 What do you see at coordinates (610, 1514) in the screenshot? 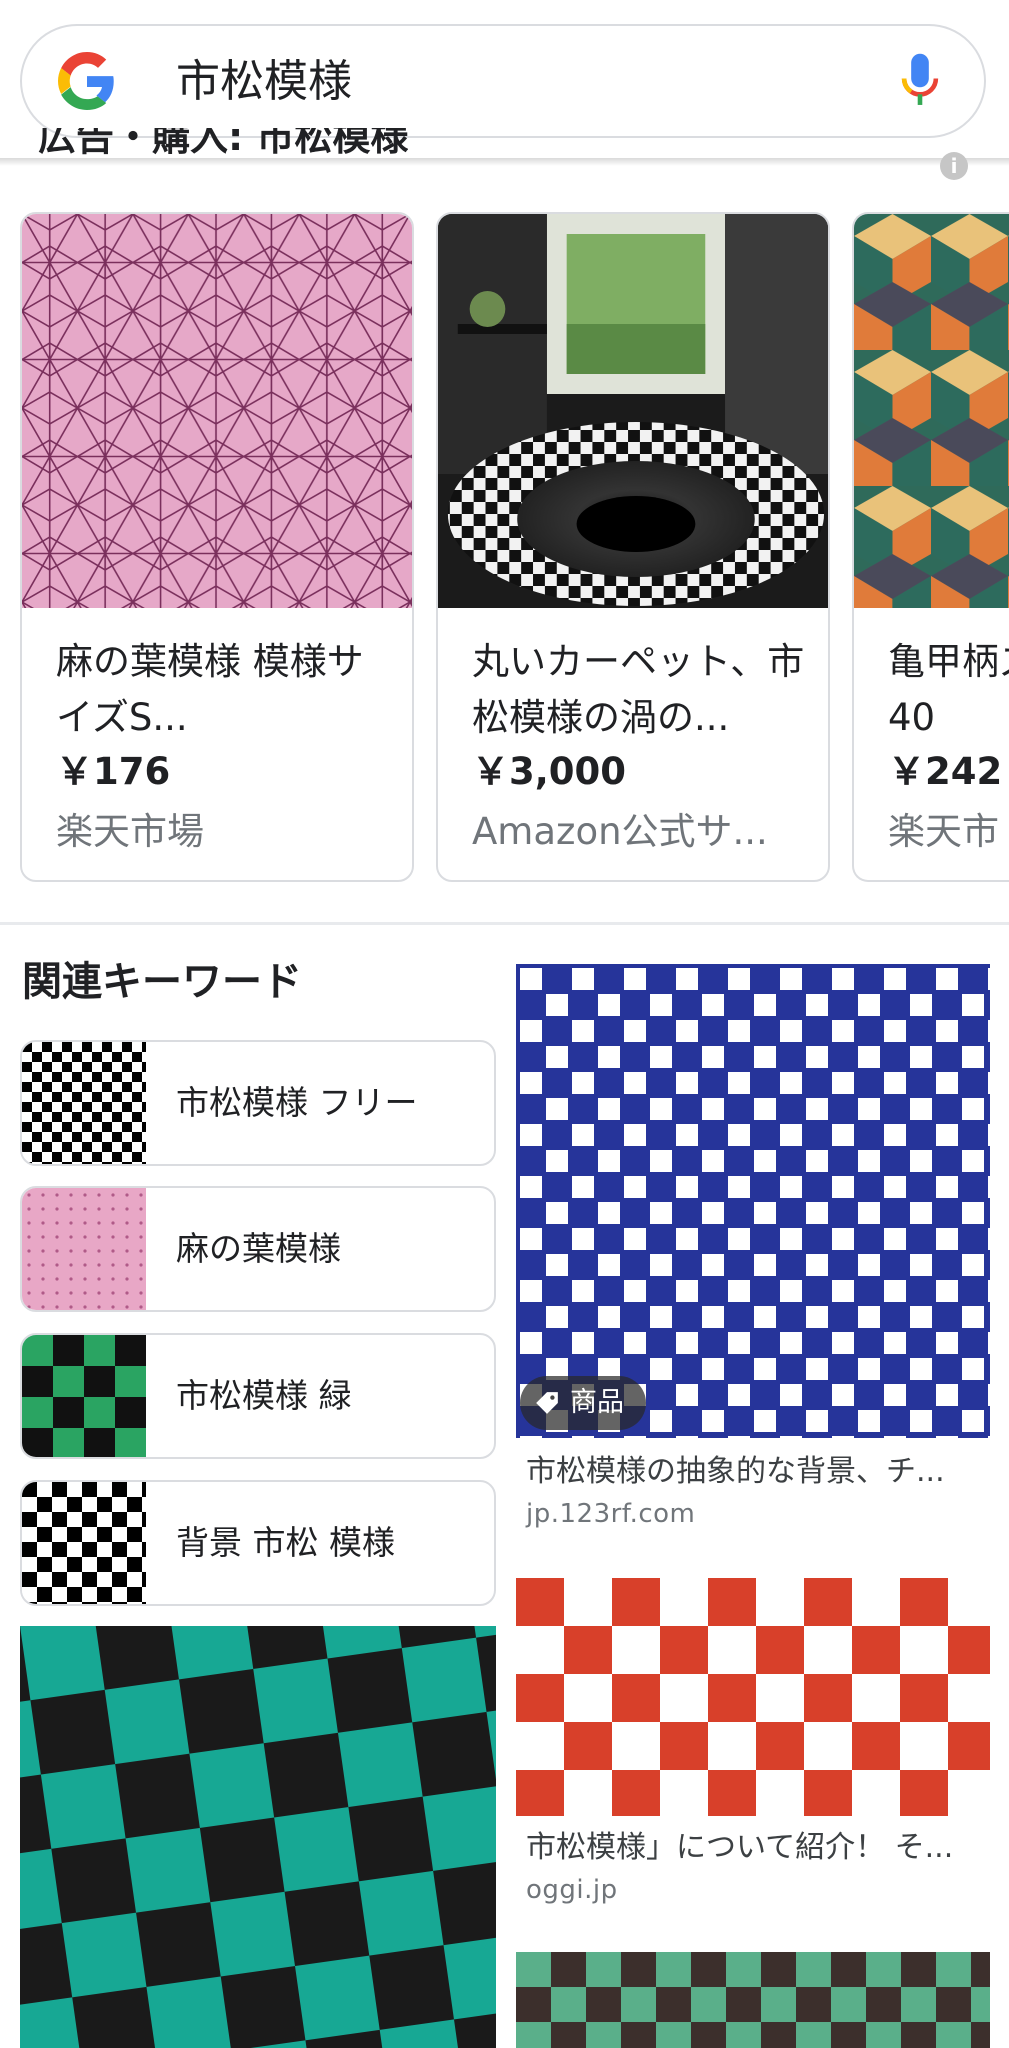
I see `result-source: jp.123rf.com` at bounding box center [610, 1514].